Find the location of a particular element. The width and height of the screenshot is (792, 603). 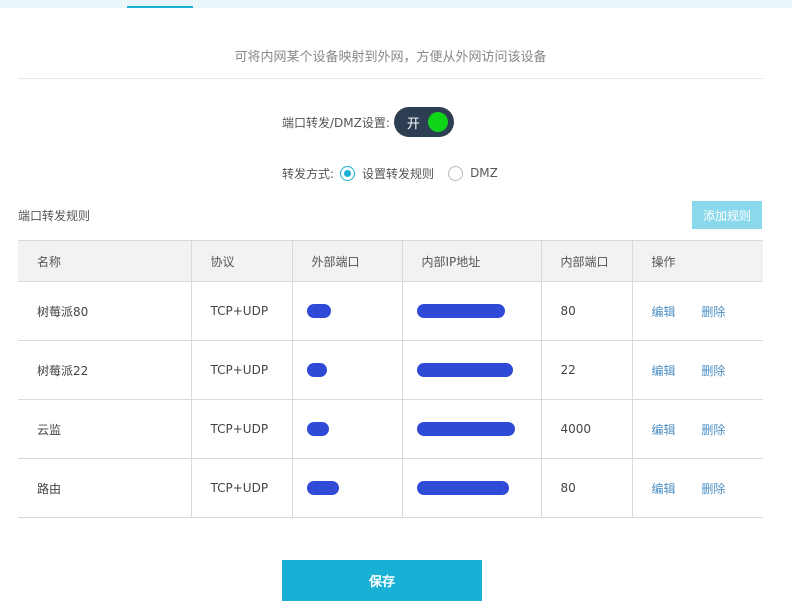

rule-internal-port: 22 is located at coordinates (587, 370).